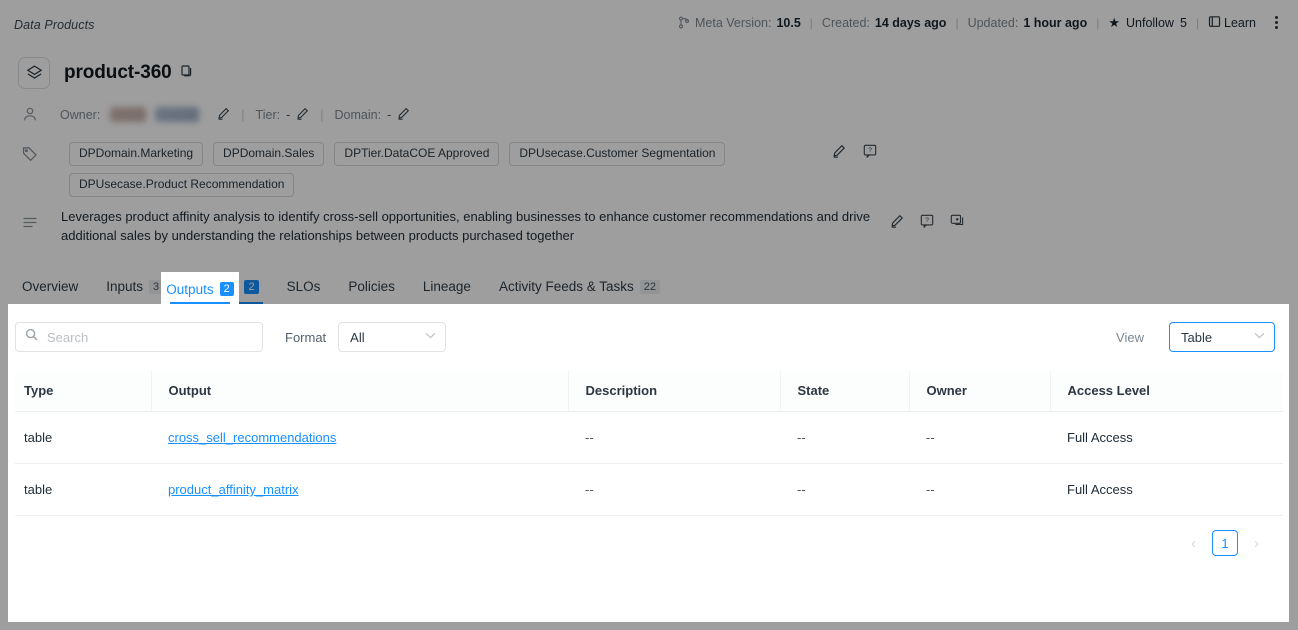 Image resolution: width=1298 pixels, height=630 pixels. I want to click on tab-slos: SLOs, so click(304, 289).